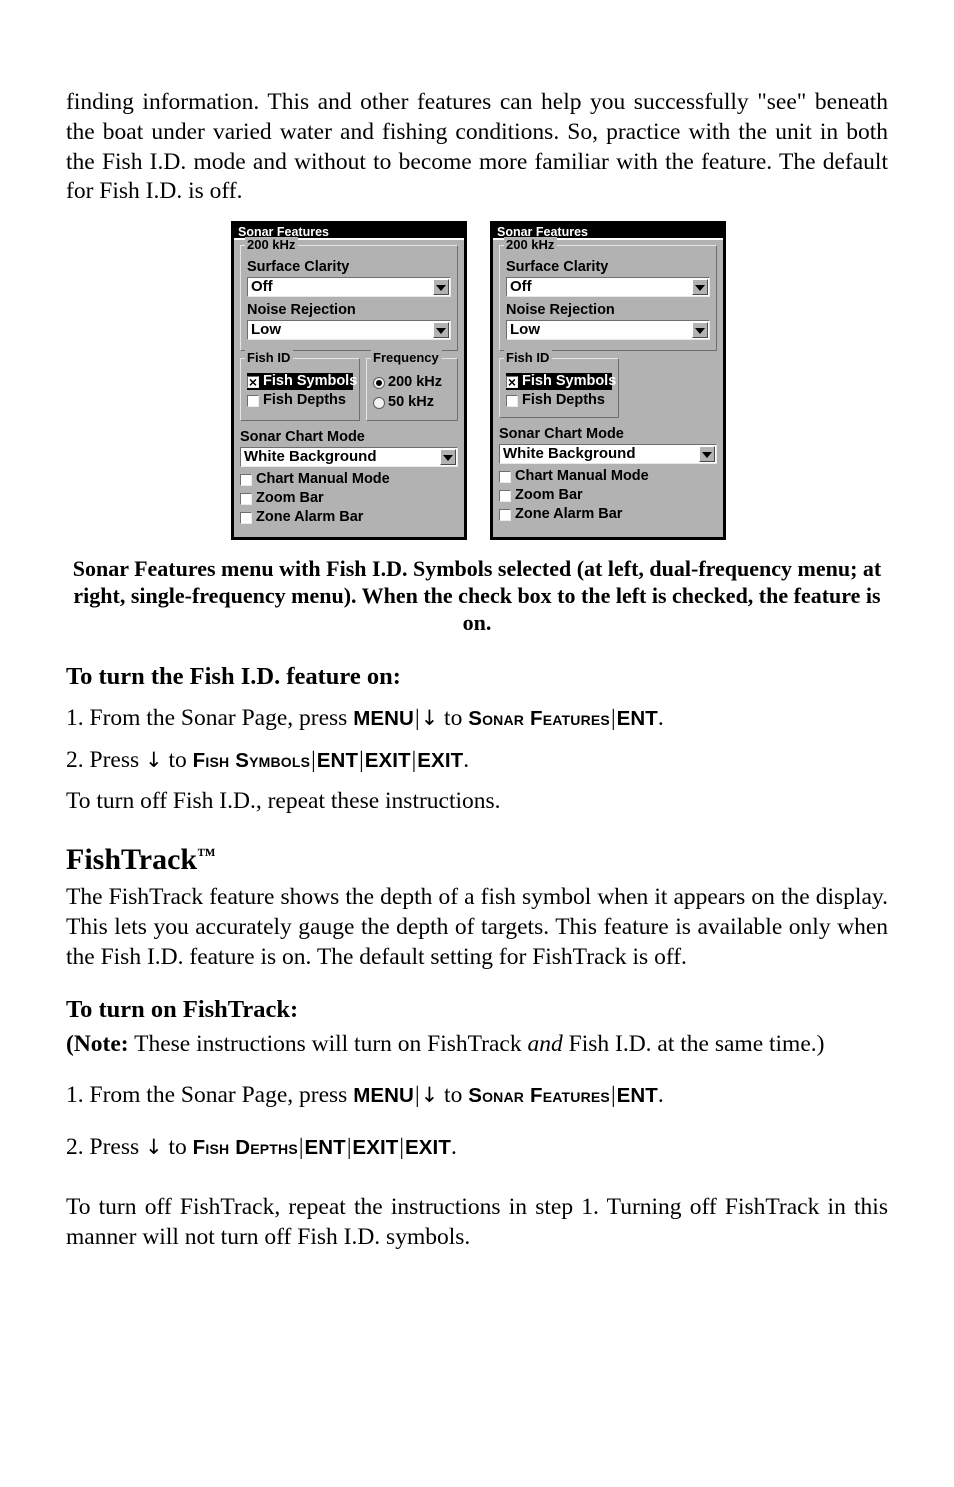  I want to click on radio-unselected-icon, so click(379, 402).